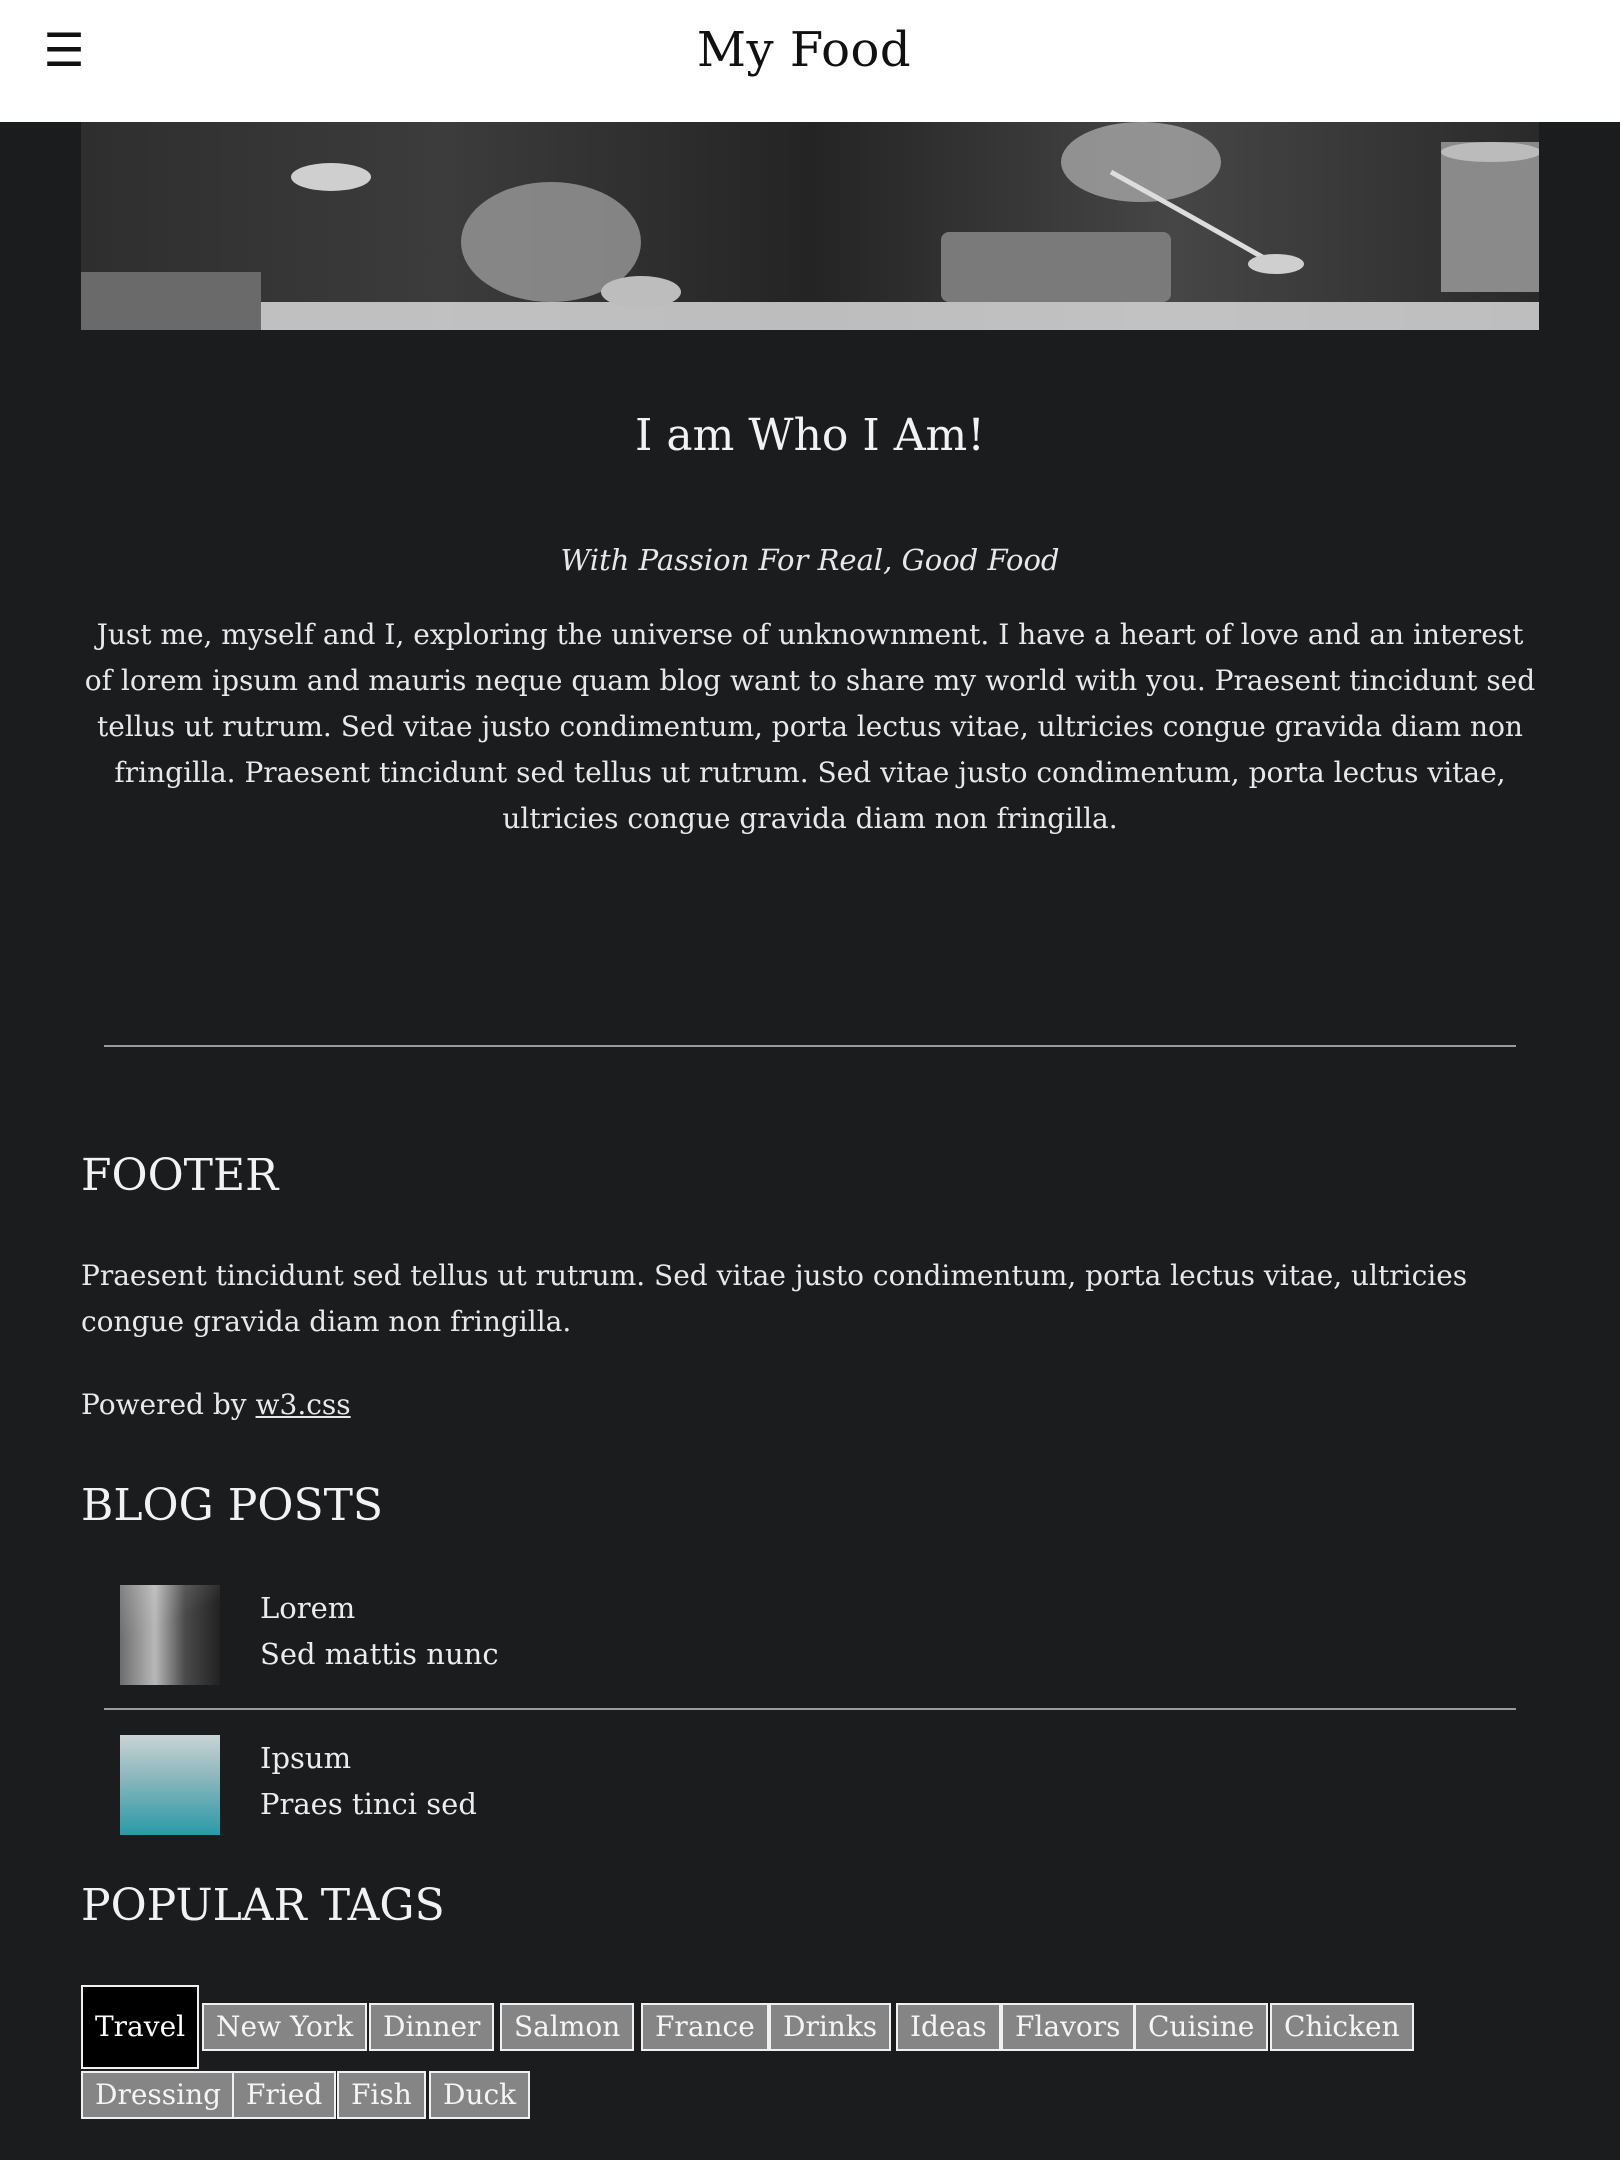  What do you see at coordinates (263, 1905) in the screenshot?
I see `popular-tags-title: POPULAR TAGS` at bounding box center [263, 1905].